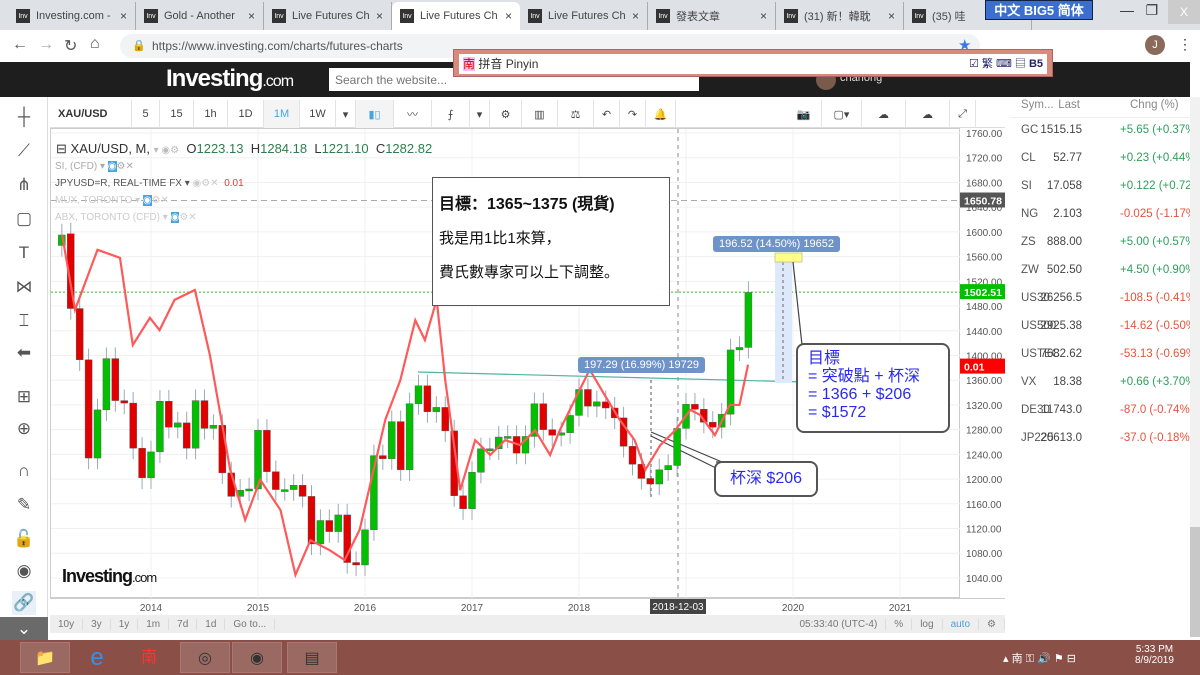  I want to click on callout-pointer, so click(802, 303).